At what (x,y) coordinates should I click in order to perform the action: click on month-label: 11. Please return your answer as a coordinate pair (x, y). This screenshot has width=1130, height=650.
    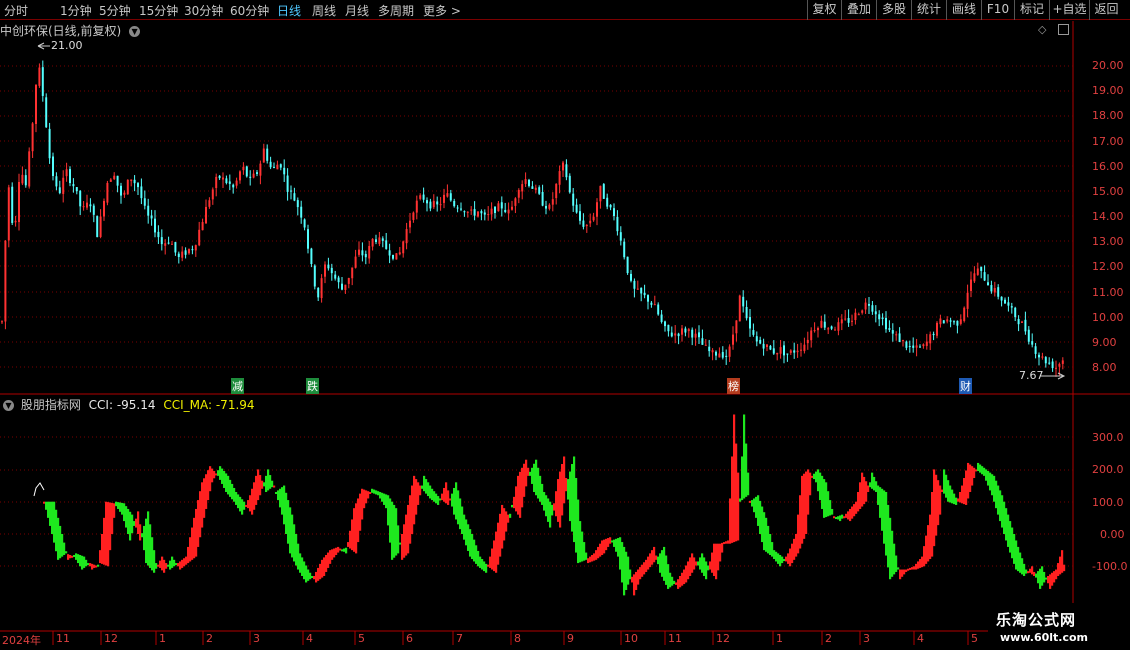
    Looking at the image, I should click on (675, 638).